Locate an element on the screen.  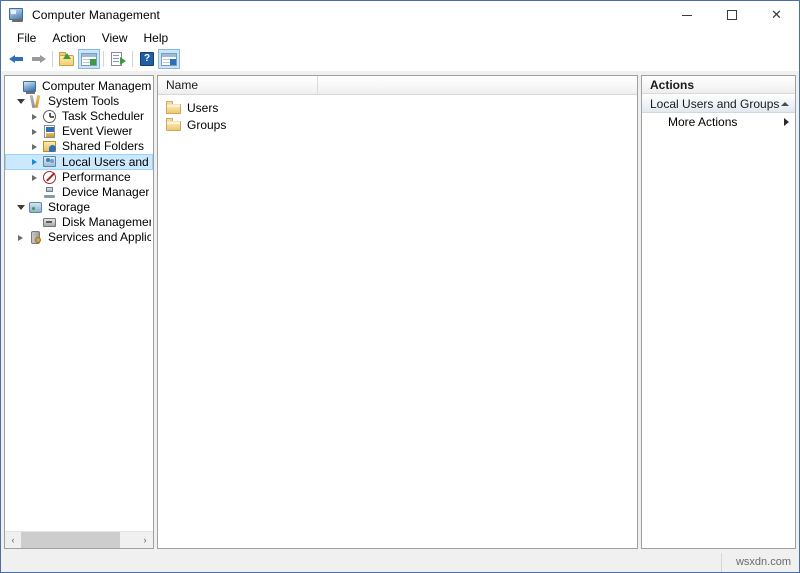
disk-icon is located at coordinates (50, 223).